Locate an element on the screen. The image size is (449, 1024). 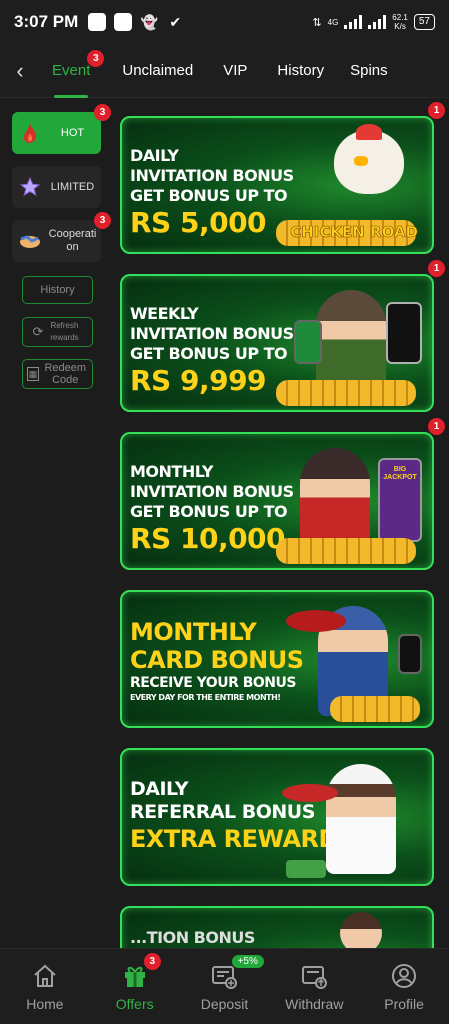
pilot-girl-artwork is located at coordinates (351, 345).